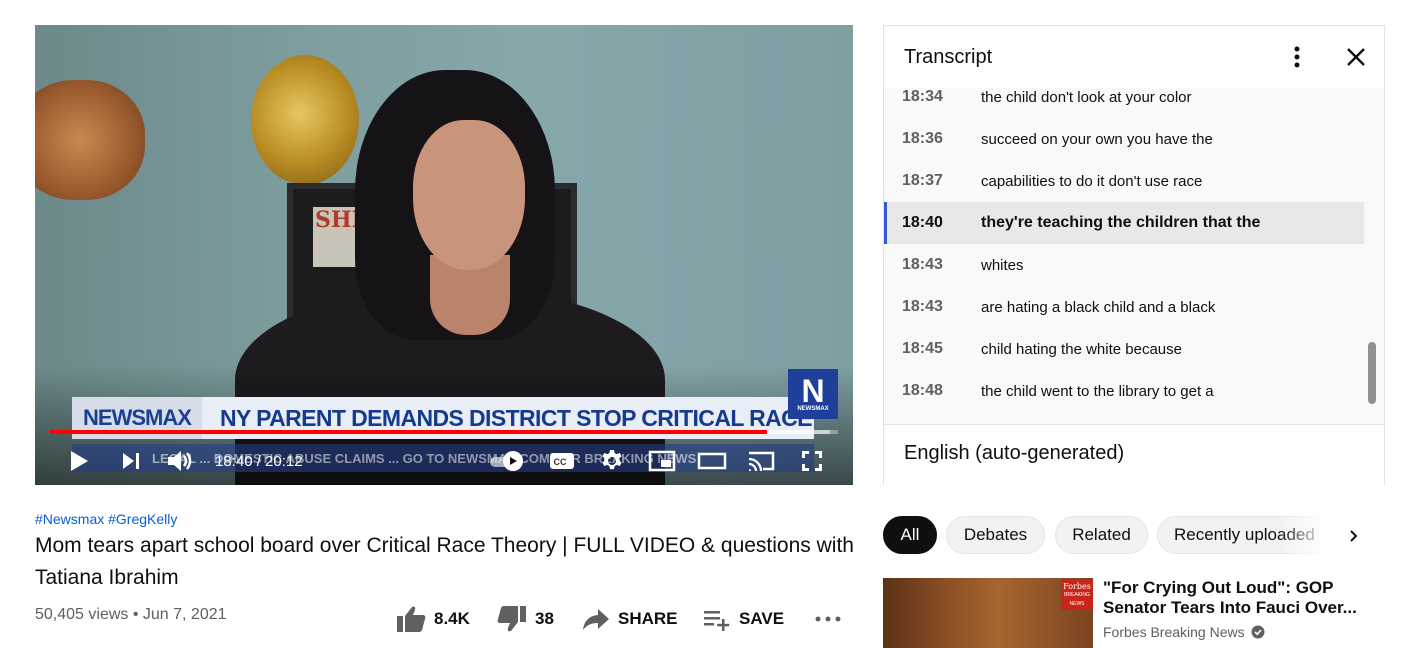 Image resolution: width=1410 pixels, height=648 pixels. I want to click on share-button: SHARE, so click(630, 619).